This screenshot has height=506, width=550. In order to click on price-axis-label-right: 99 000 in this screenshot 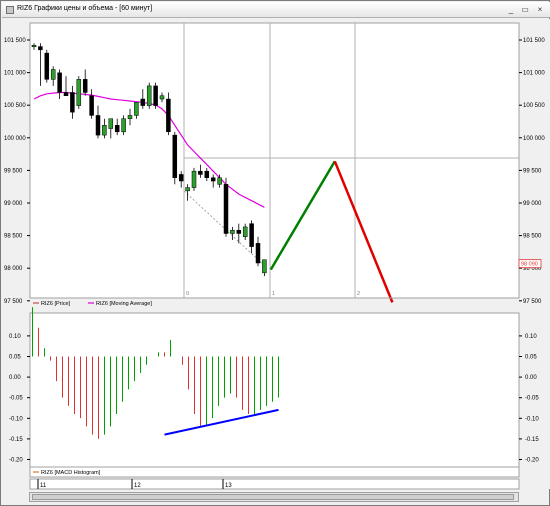, I will do `click(532, 204)`.